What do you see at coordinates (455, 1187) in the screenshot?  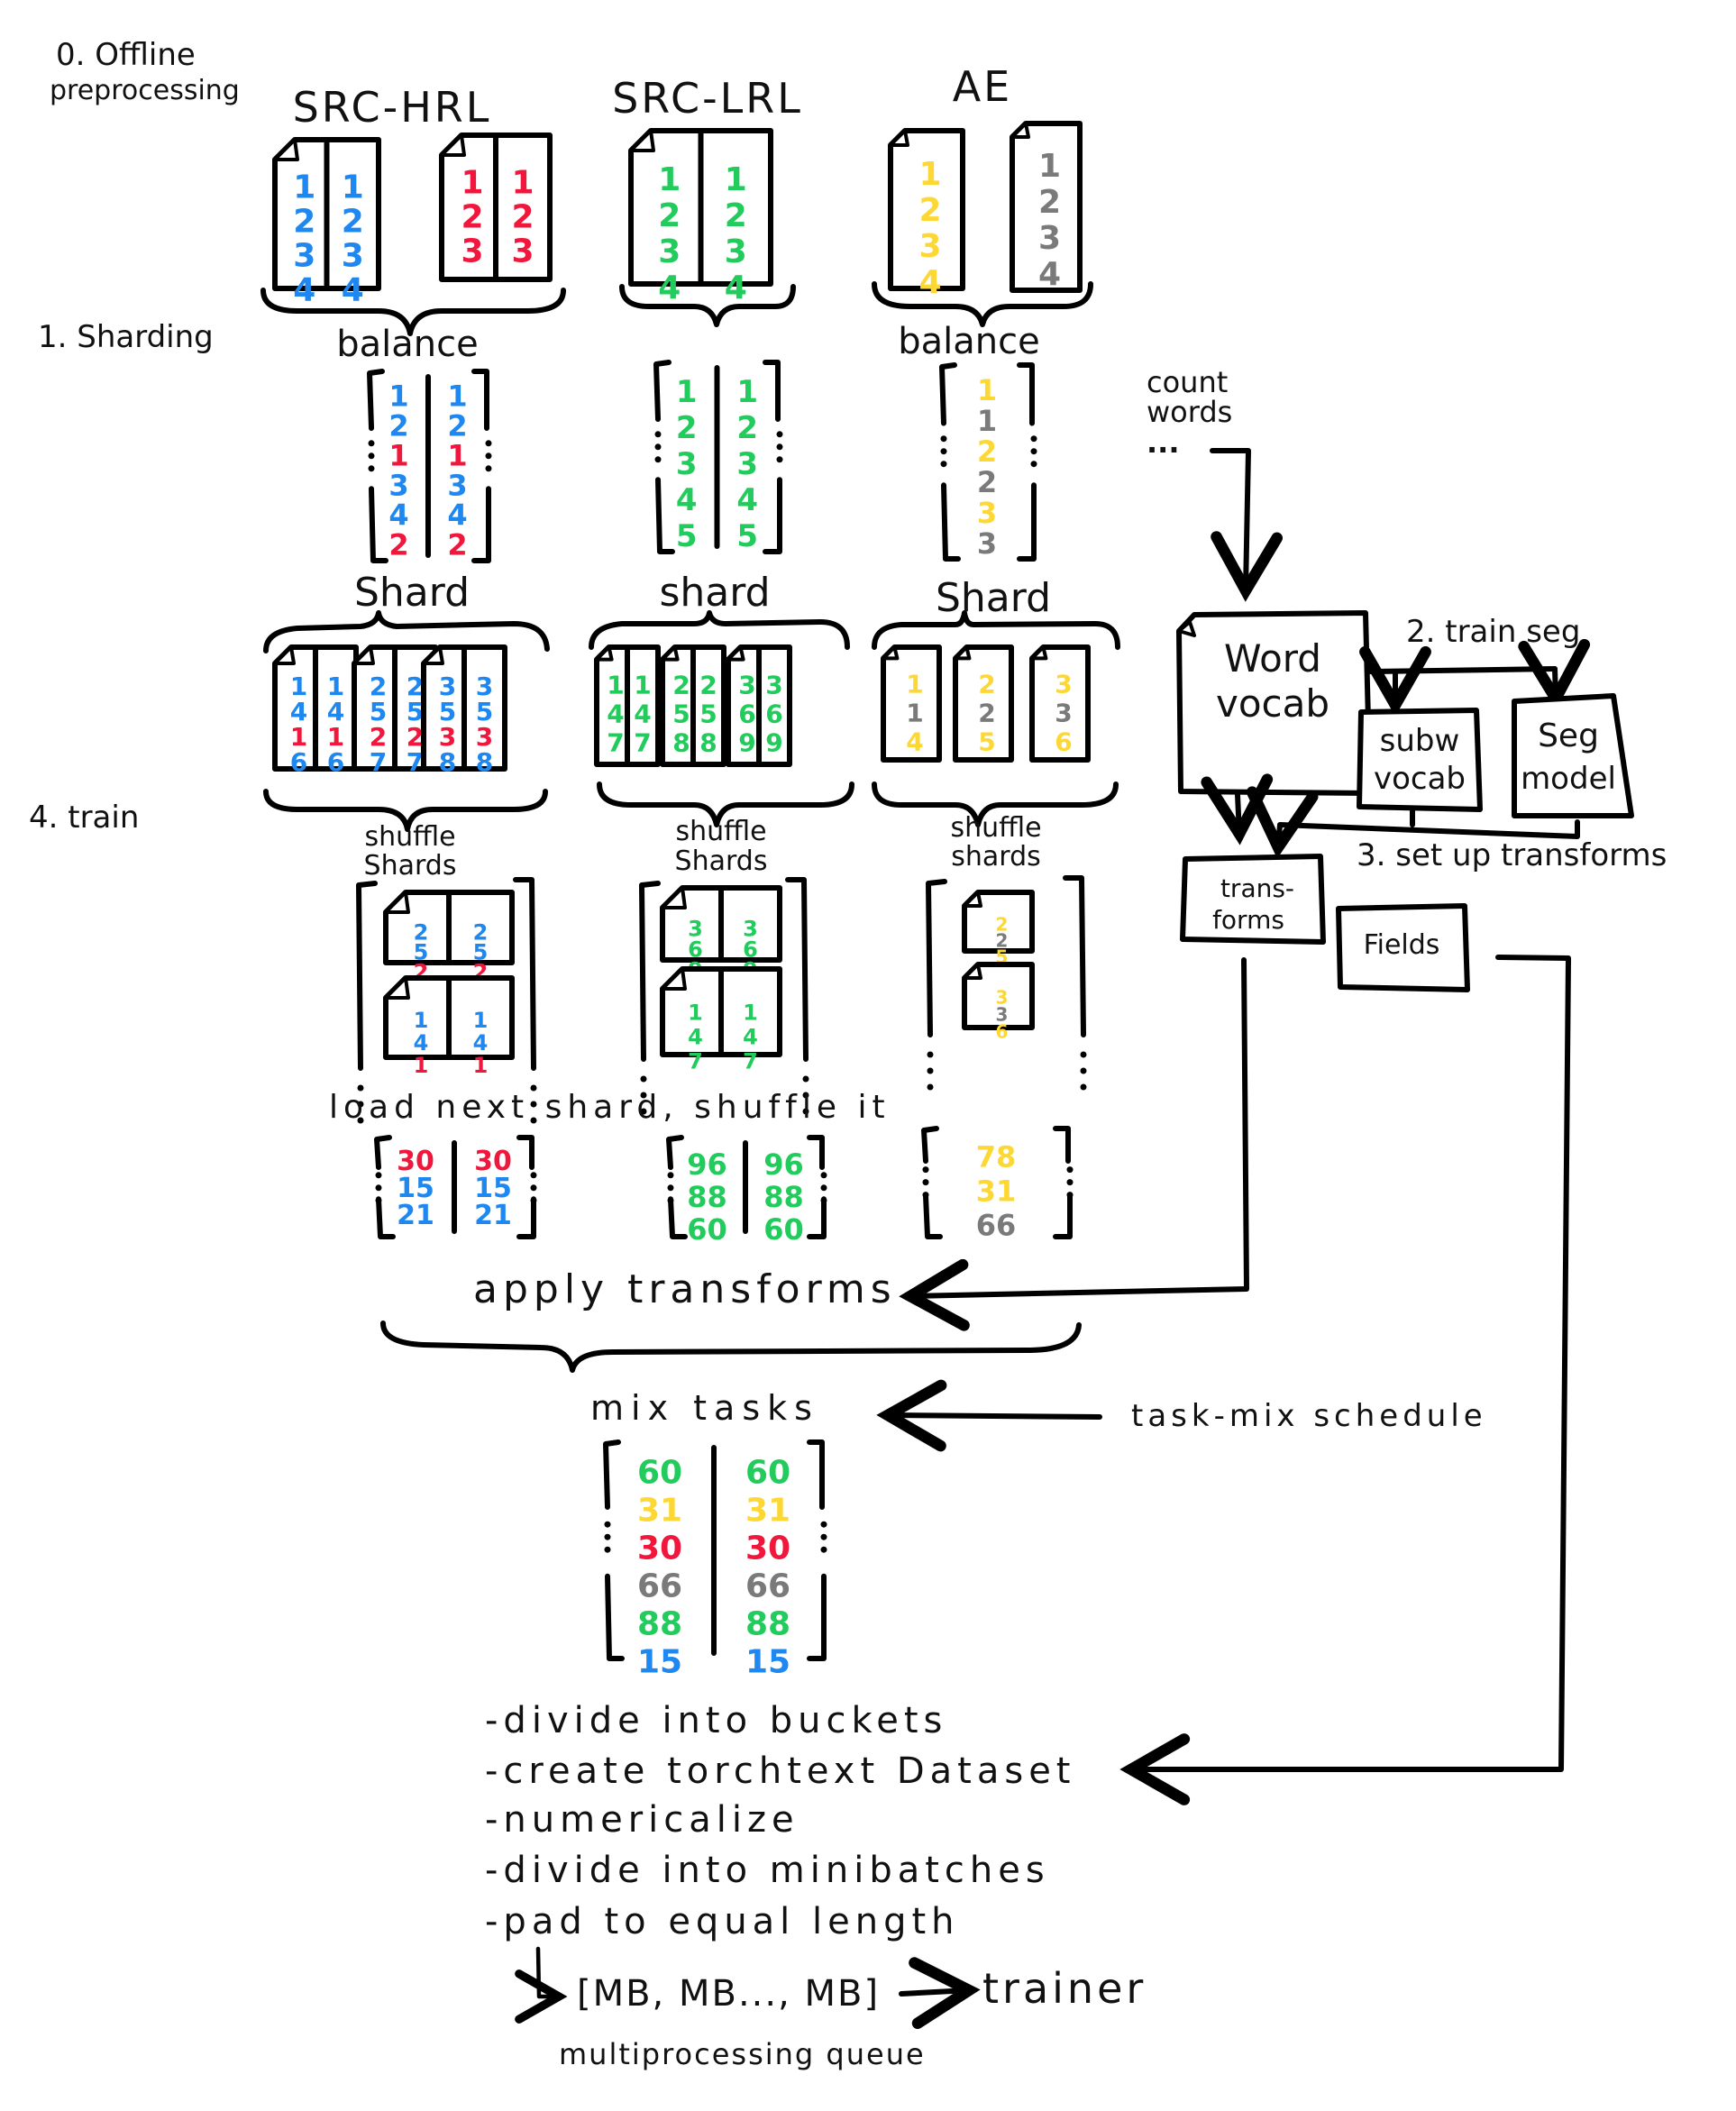 I see `loaded-matrix-hrl: 301521301521` at bounding box center [455, 1187].